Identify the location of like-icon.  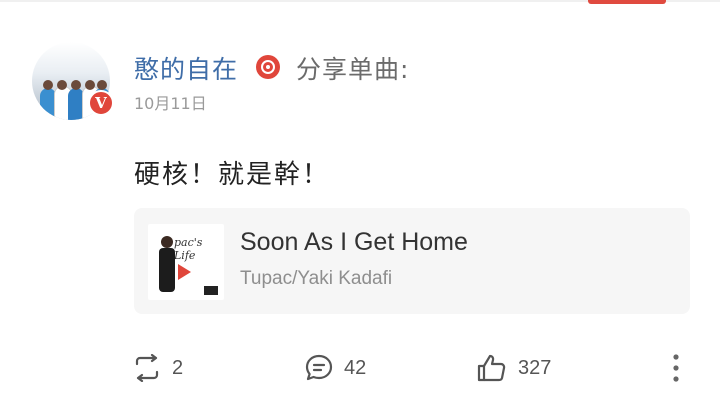
(491, 368).